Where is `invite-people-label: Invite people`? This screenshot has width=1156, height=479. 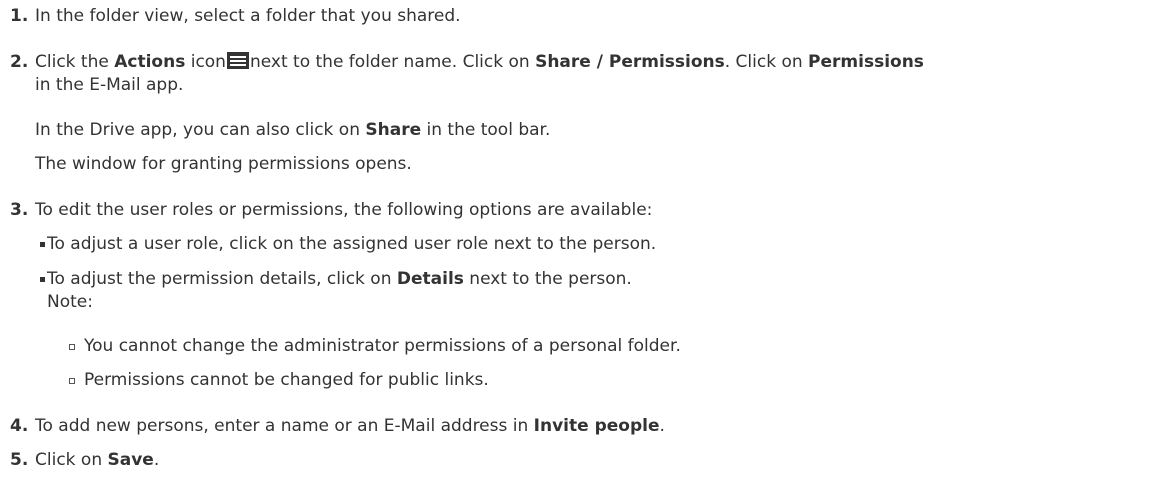
invite-people-label: Invite people is located at coordinates (596, 426).